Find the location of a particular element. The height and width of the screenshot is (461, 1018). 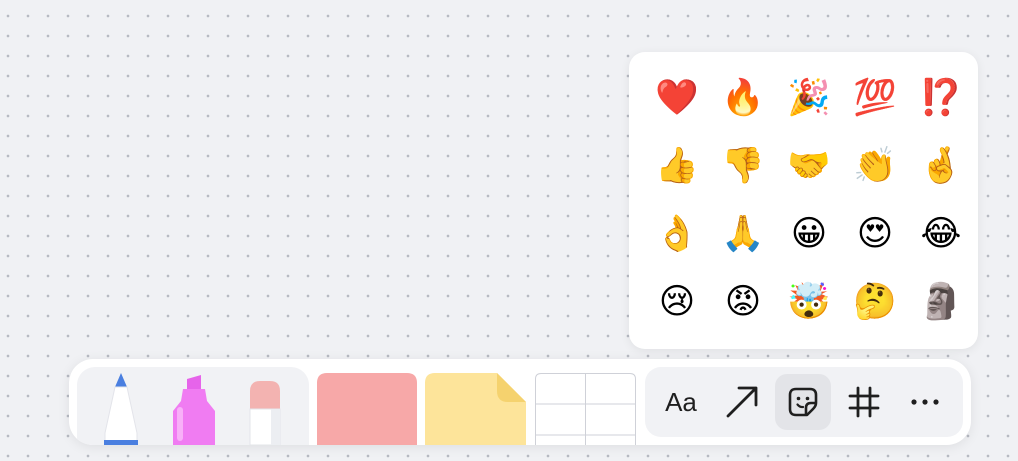

emoji-handshake: 🤝 is located at coordinates (809, 166).